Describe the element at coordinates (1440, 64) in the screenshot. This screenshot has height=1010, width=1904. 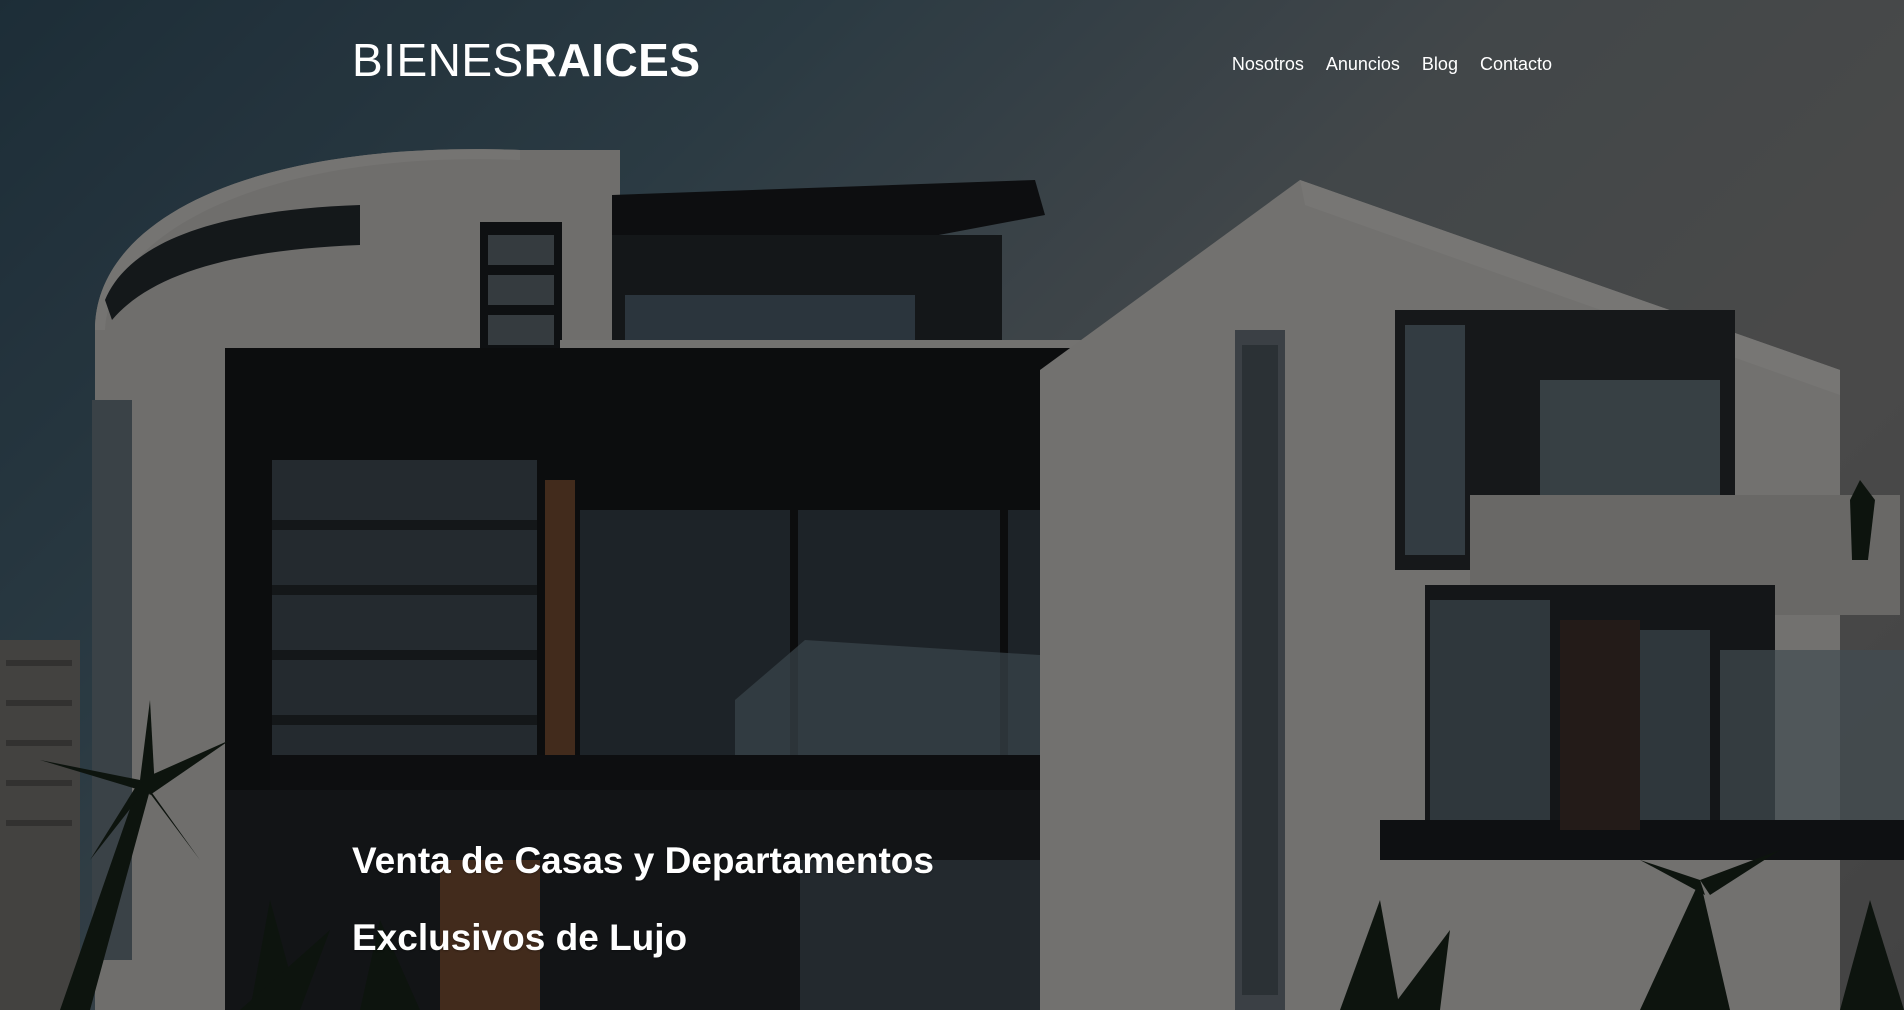
I see `nav-link-blog: Blog` at that location.